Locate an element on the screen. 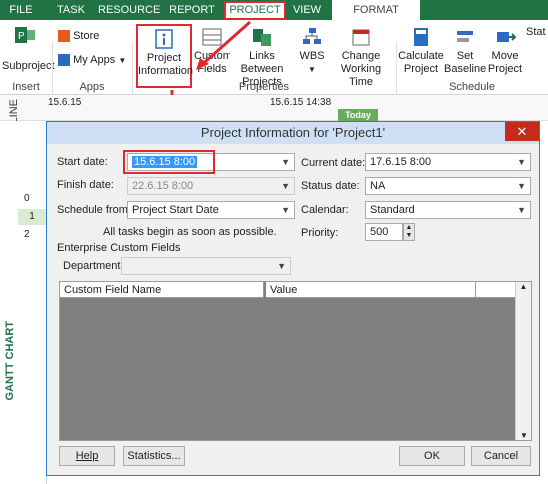  status-date-field: NA ▼ is located at coordinates (448, 186).